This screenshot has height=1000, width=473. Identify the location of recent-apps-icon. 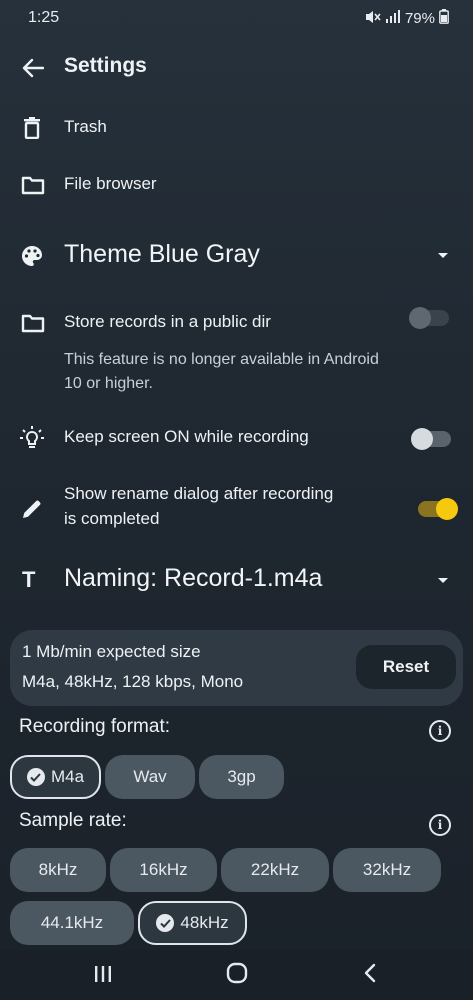
(103, 974).